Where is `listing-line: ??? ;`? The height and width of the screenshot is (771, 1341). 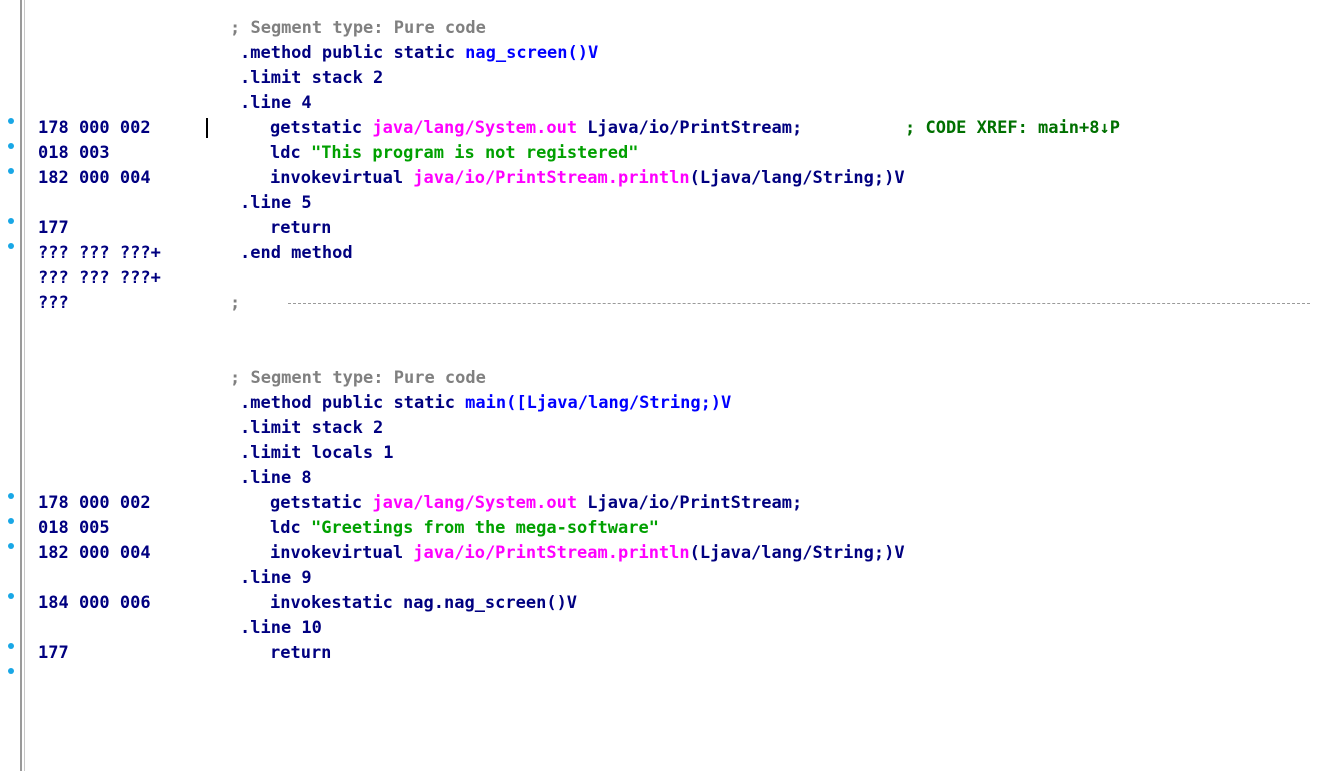
listing-line: ??? ; is located at coordinates (670, 303).